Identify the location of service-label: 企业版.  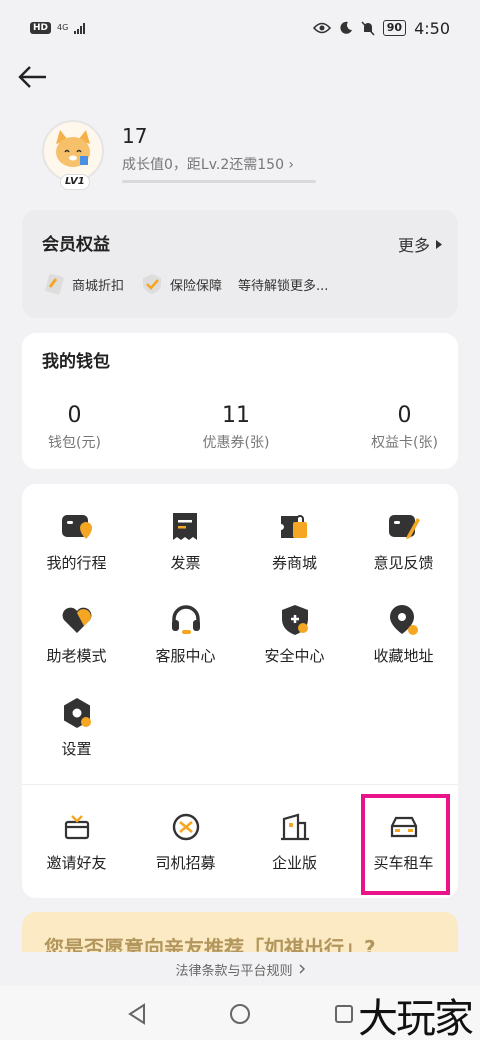
(294, 863).